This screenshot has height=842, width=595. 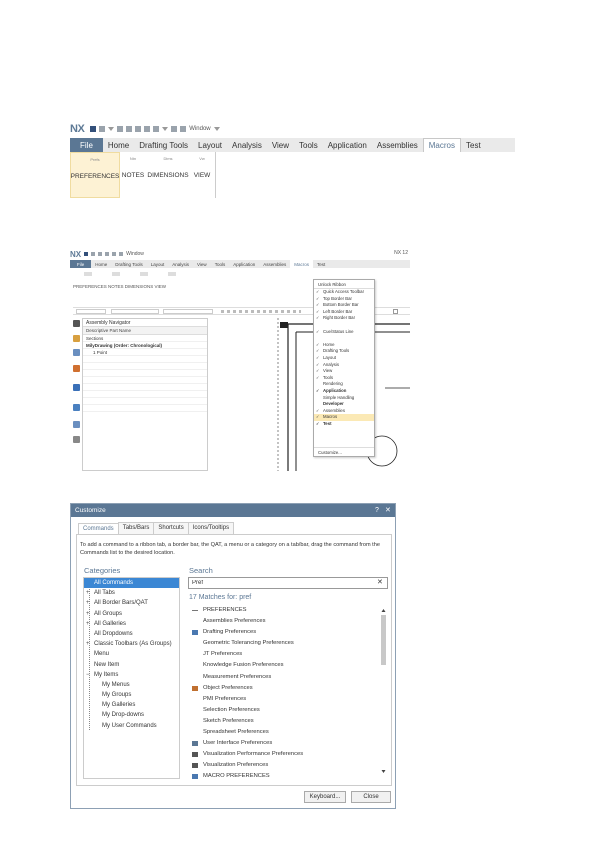 What do you see at coordinates (165, 129) in the screenshot?
I see `command-dropdown-icon` at bounding box center [165, 129].